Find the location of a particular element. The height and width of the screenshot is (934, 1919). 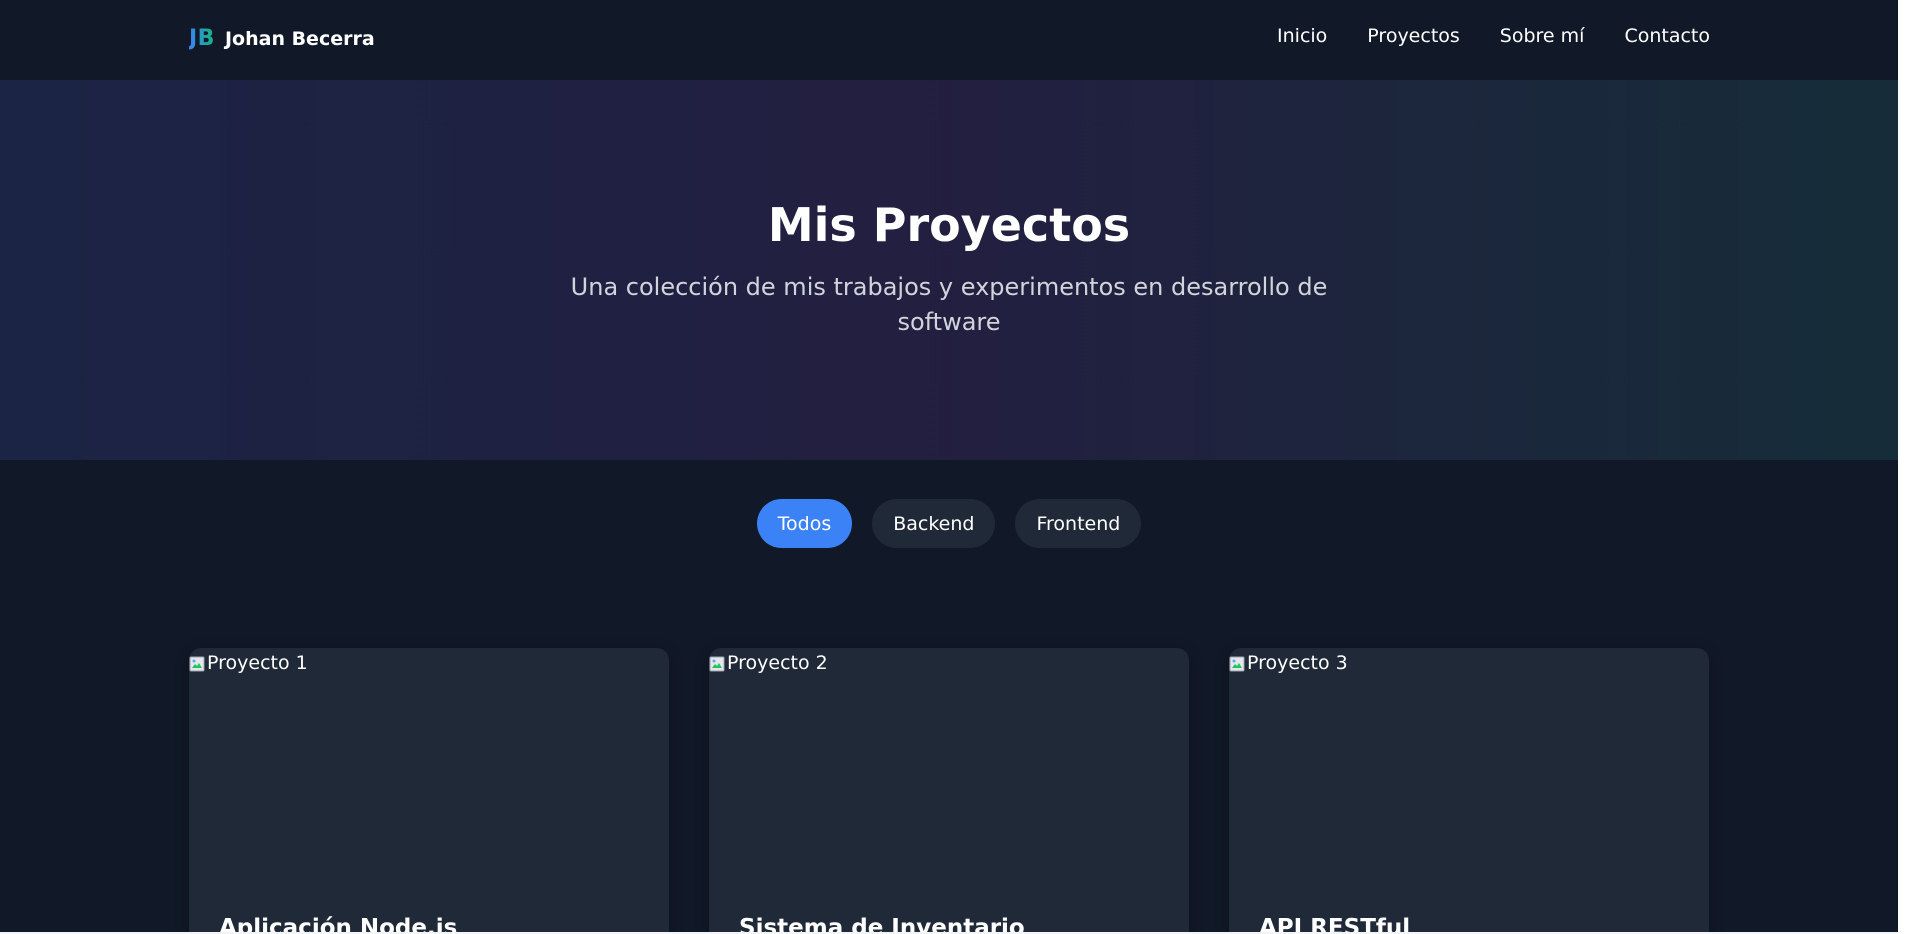

nav-link-contacto: Contacto is located at coordinates (1667, 36).